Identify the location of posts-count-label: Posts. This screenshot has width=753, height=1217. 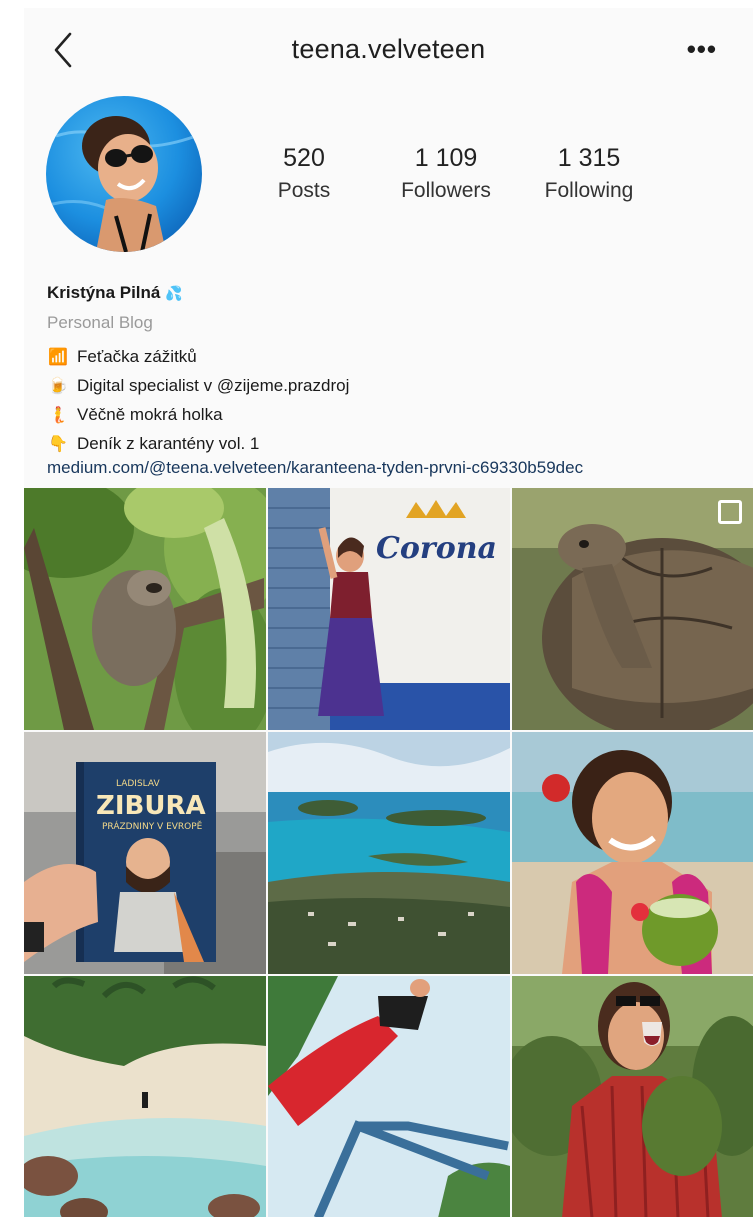
(304, 190).